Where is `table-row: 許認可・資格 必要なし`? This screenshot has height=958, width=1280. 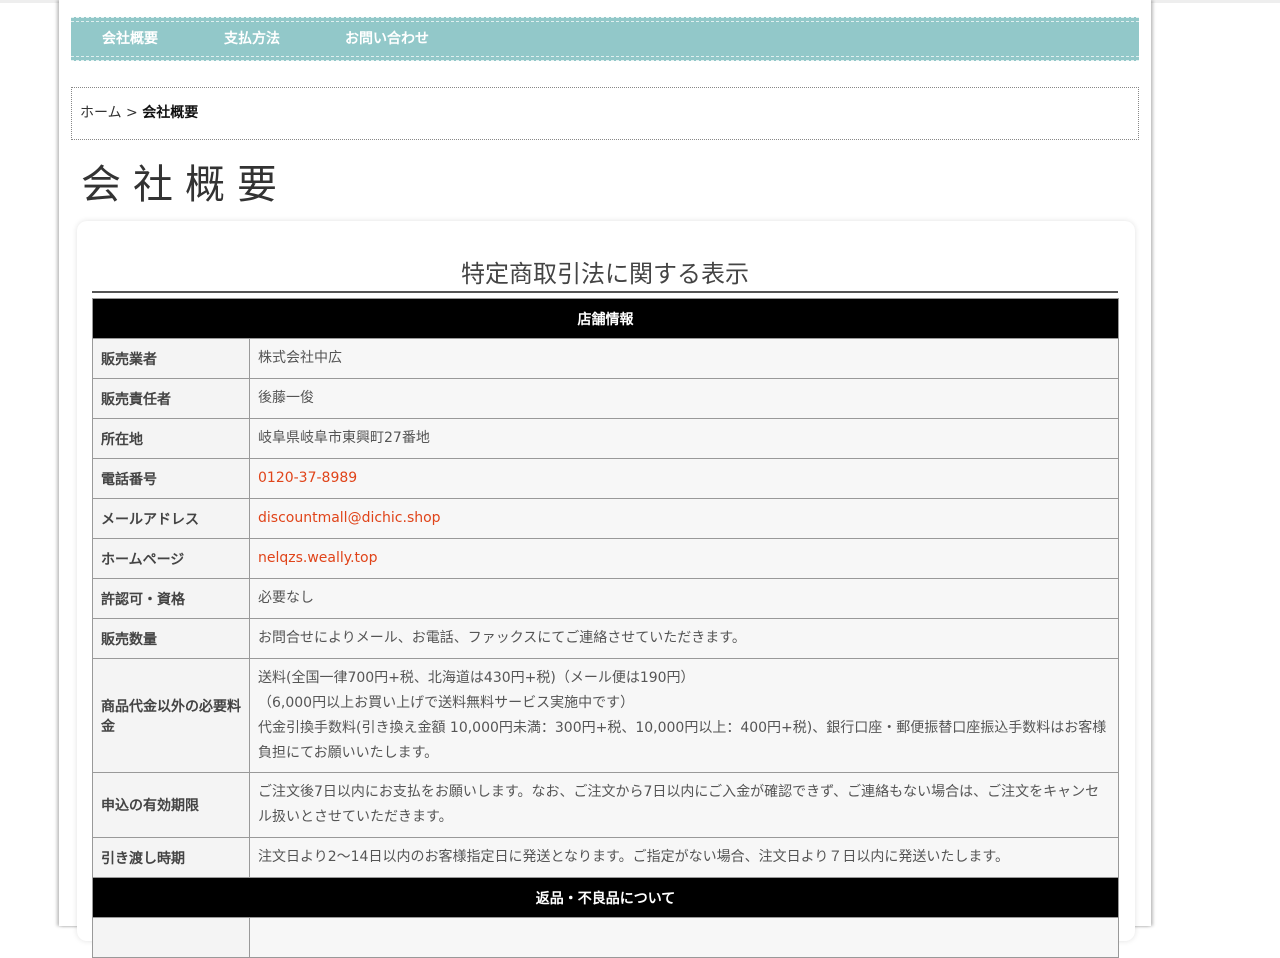 table-row: 許認可・資格 必要なし is located at coordinates (605, 598).